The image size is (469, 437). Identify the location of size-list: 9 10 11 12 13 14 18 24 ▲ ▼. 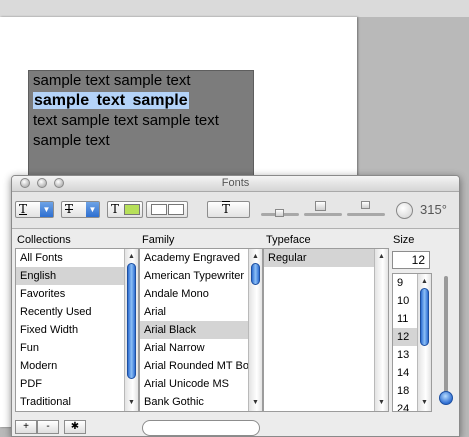
(412, 342).